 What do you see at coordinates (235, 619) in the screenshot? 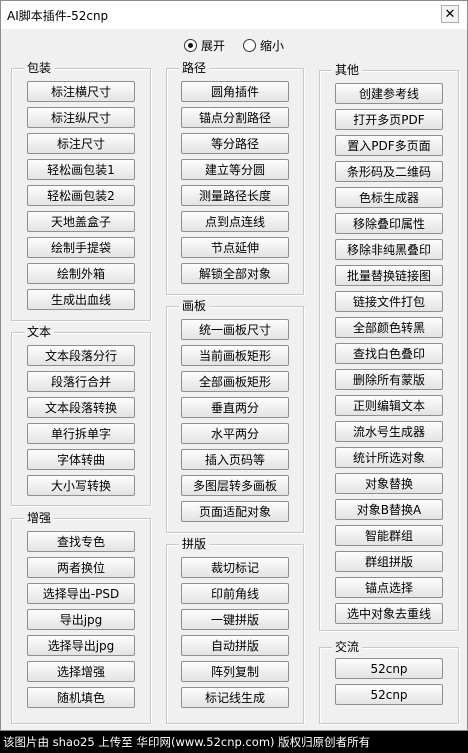
I see `imposition-button-2: 一键拼版` at bounding box center [235, 619].